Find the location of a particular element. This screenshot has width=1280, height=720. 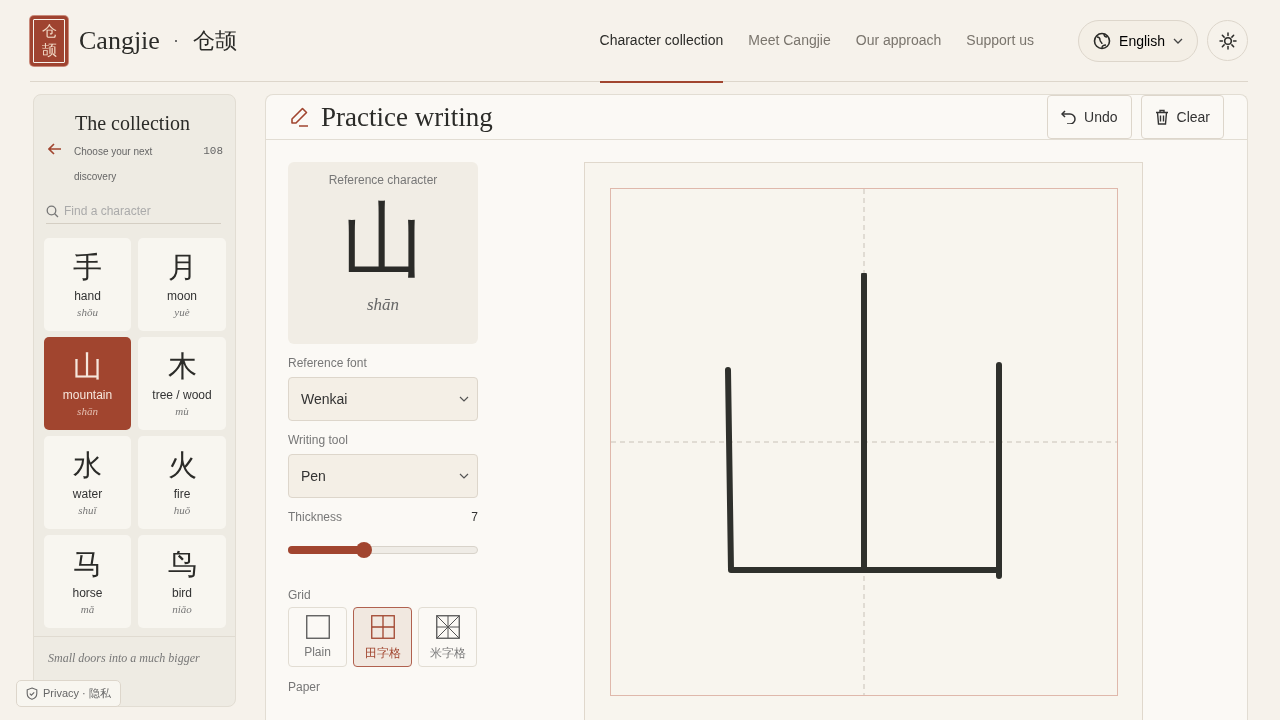

back-button is located at coordinates (55, 149).